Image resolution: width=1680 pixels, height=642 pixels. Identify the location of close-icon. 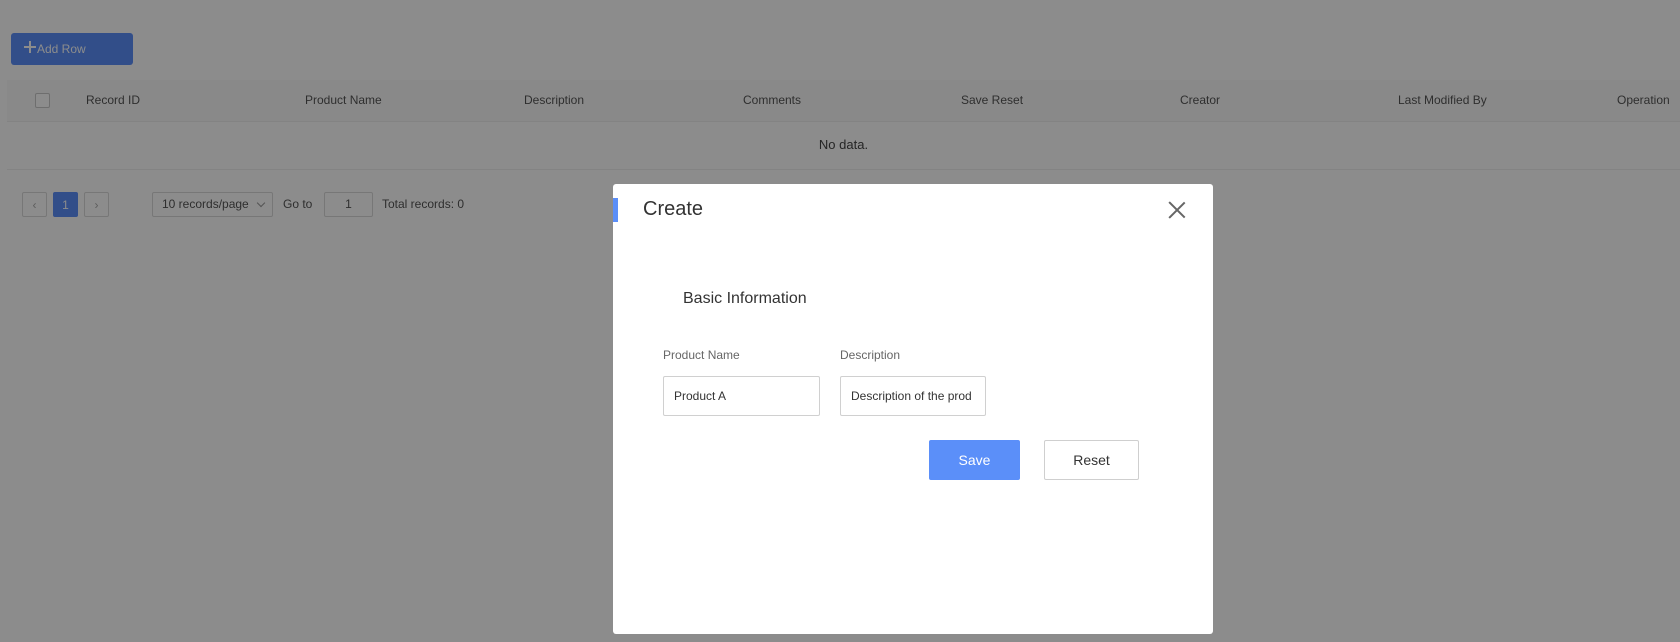
(1177, 210).